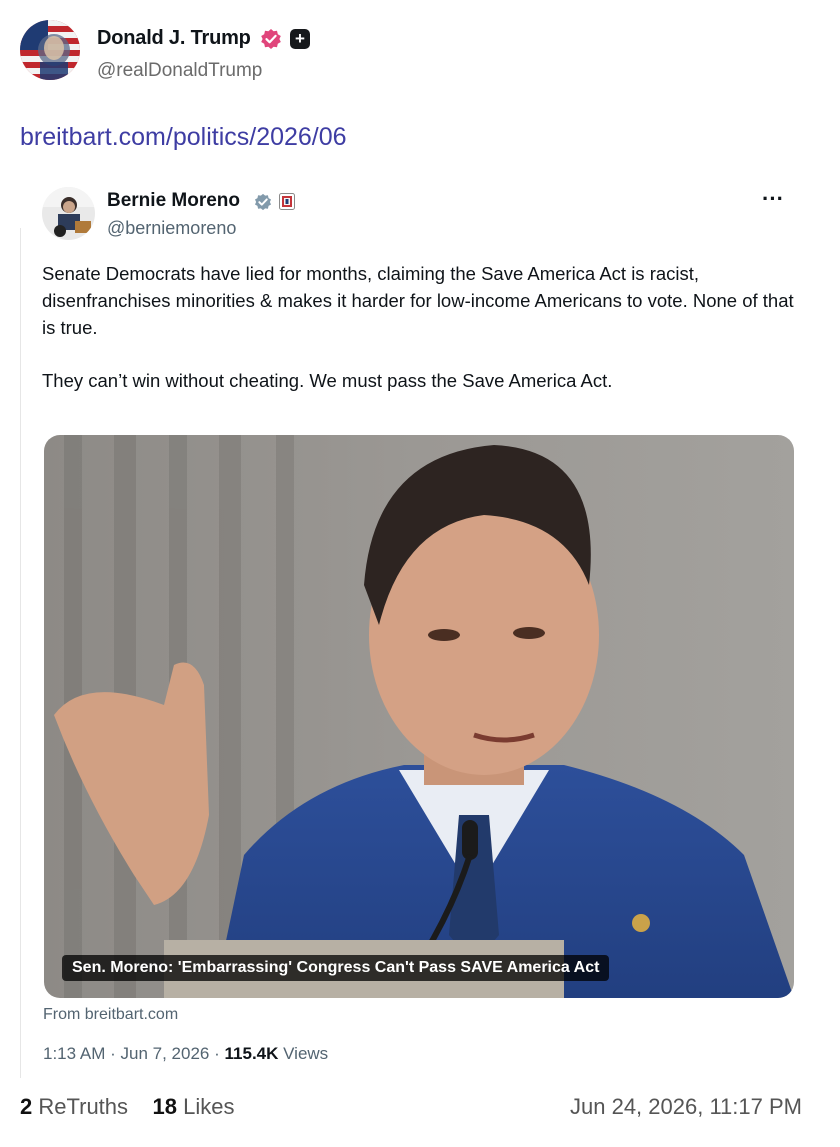 This screenshot has height=1147, width=840. Describe the element at coordinates (165, 1053) in the screenshot. I see `embed-date: Jun 7, 2026` at that location.